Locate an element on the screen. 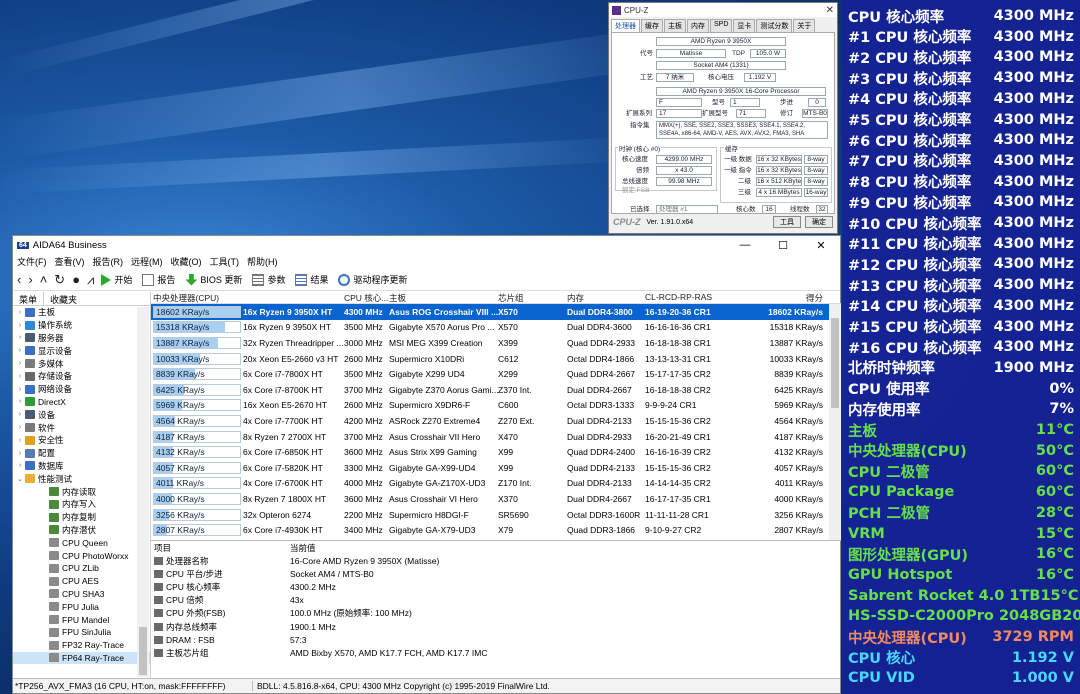 Image resolution: width=1080 pixels, height=694 pixels. back-icon: ‹ is located at coordinates (19, 279).